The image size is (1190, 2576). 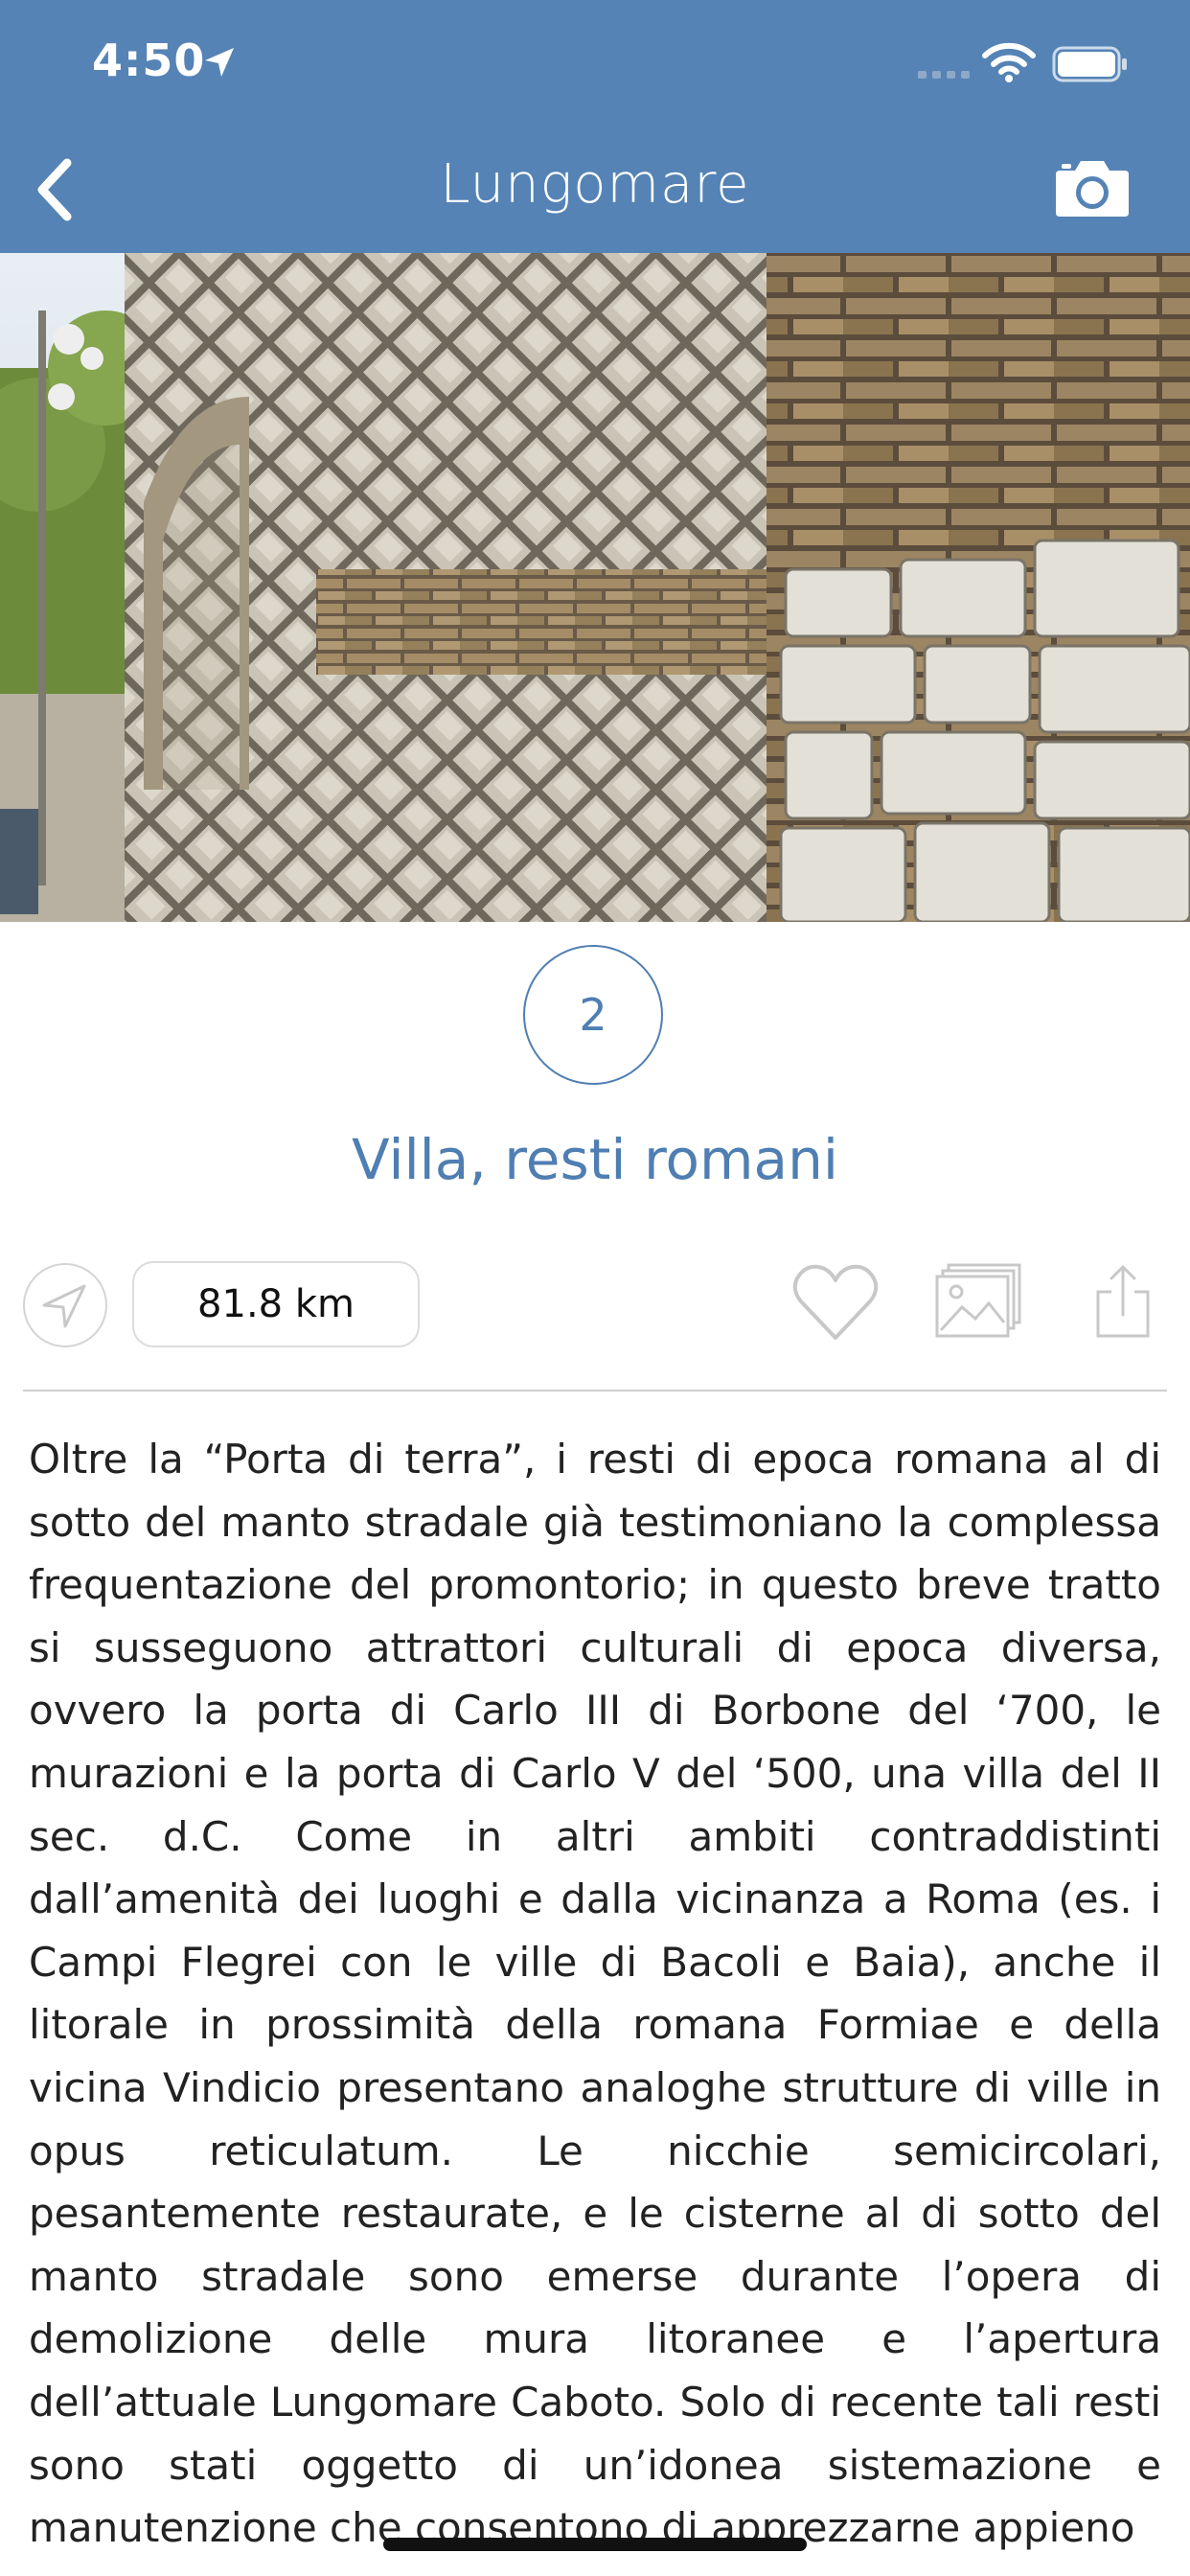 What do you see at coordinates (595, 1391) in the screenshot?
I see `divider` at bounding box center [595, 1391].